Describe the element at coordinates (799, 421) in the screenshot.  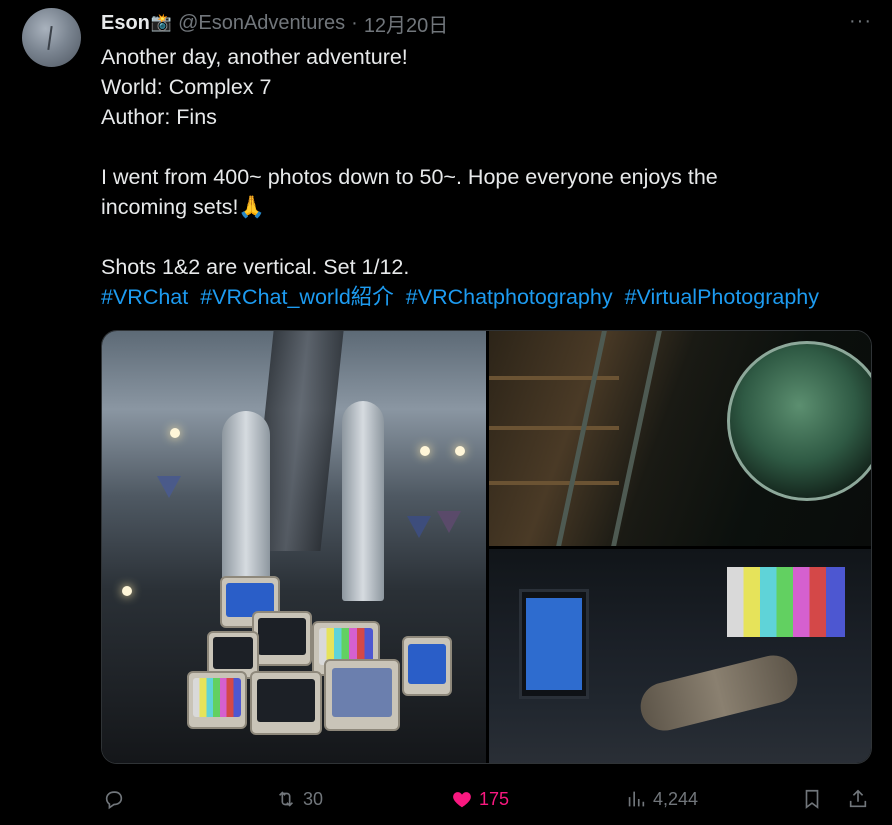
I see `globe` at that location.